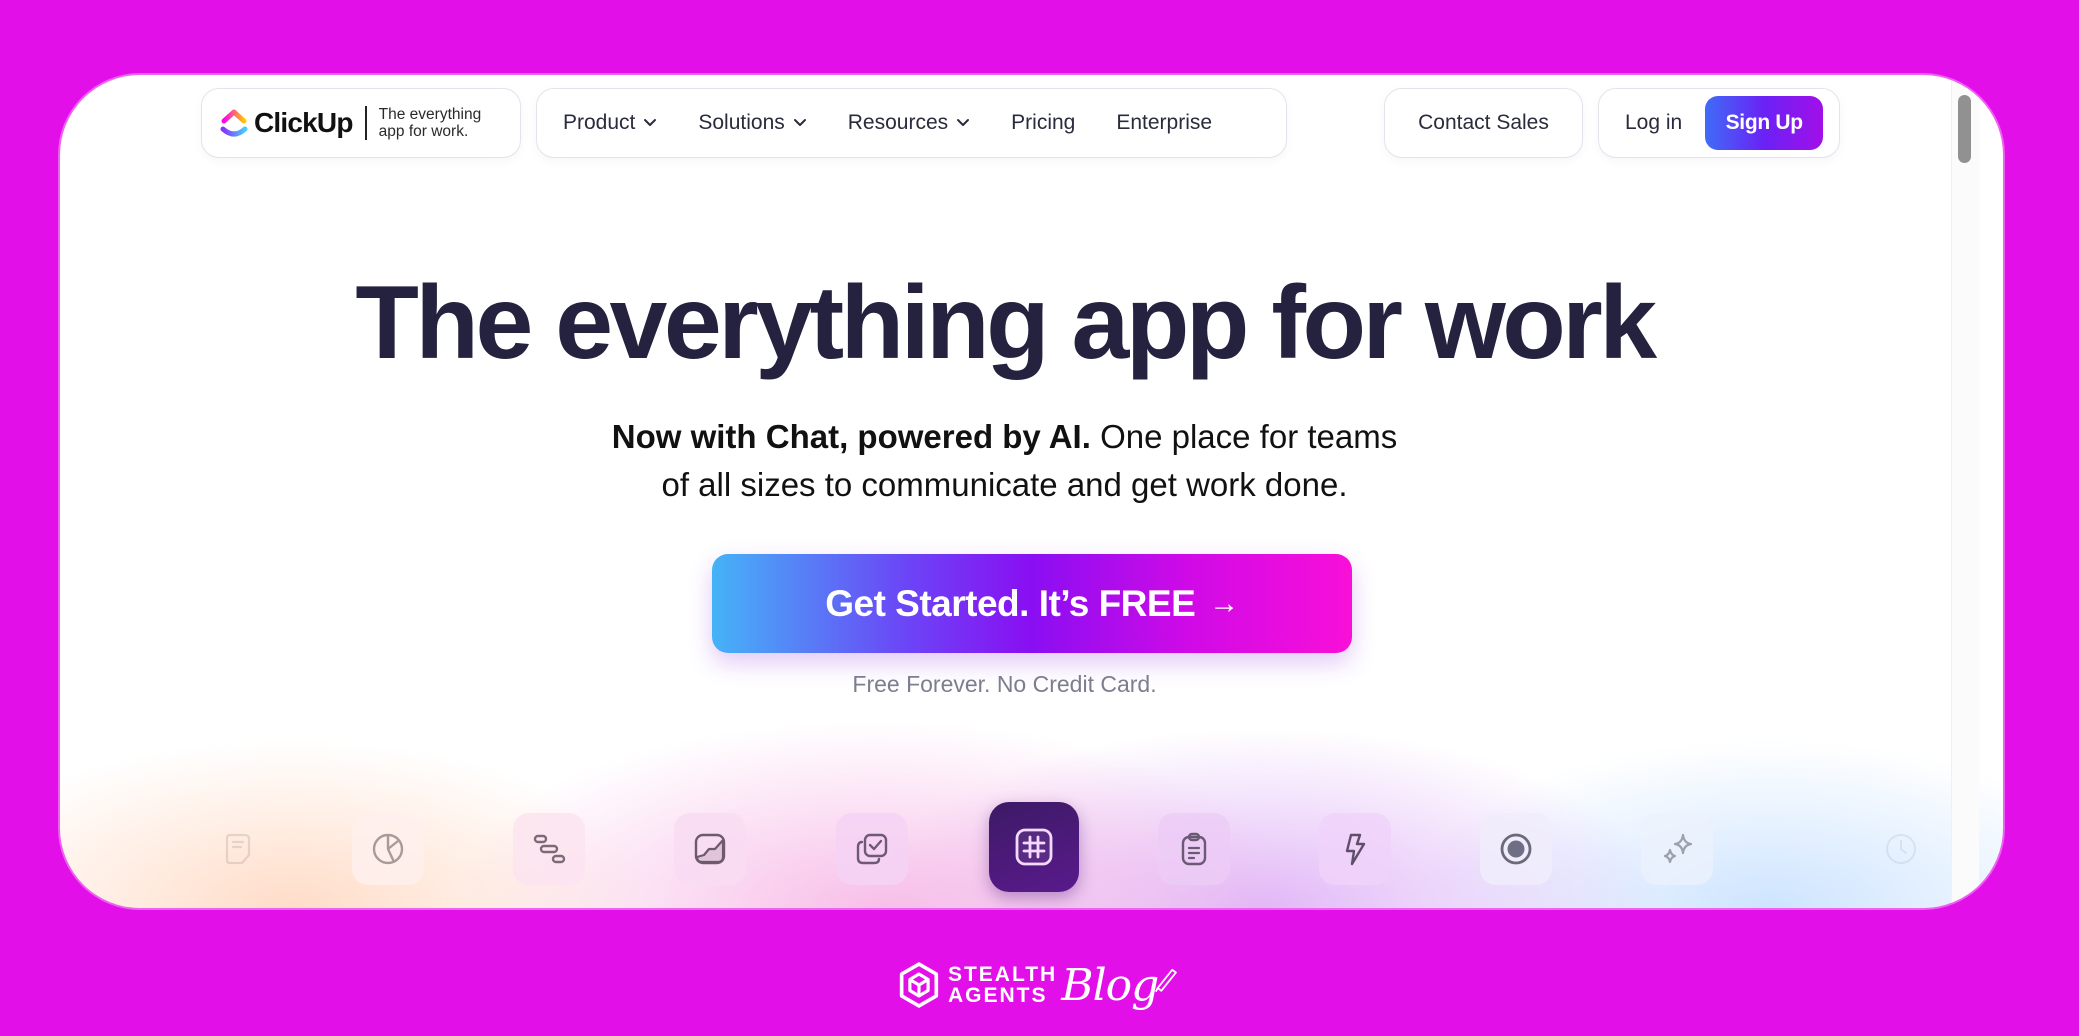 The image size is (2079, 1036). Describe the element at coordinates (361, 123) in the screenshot. I see `logo-link: ClickUp The everything app for work.` at that location.